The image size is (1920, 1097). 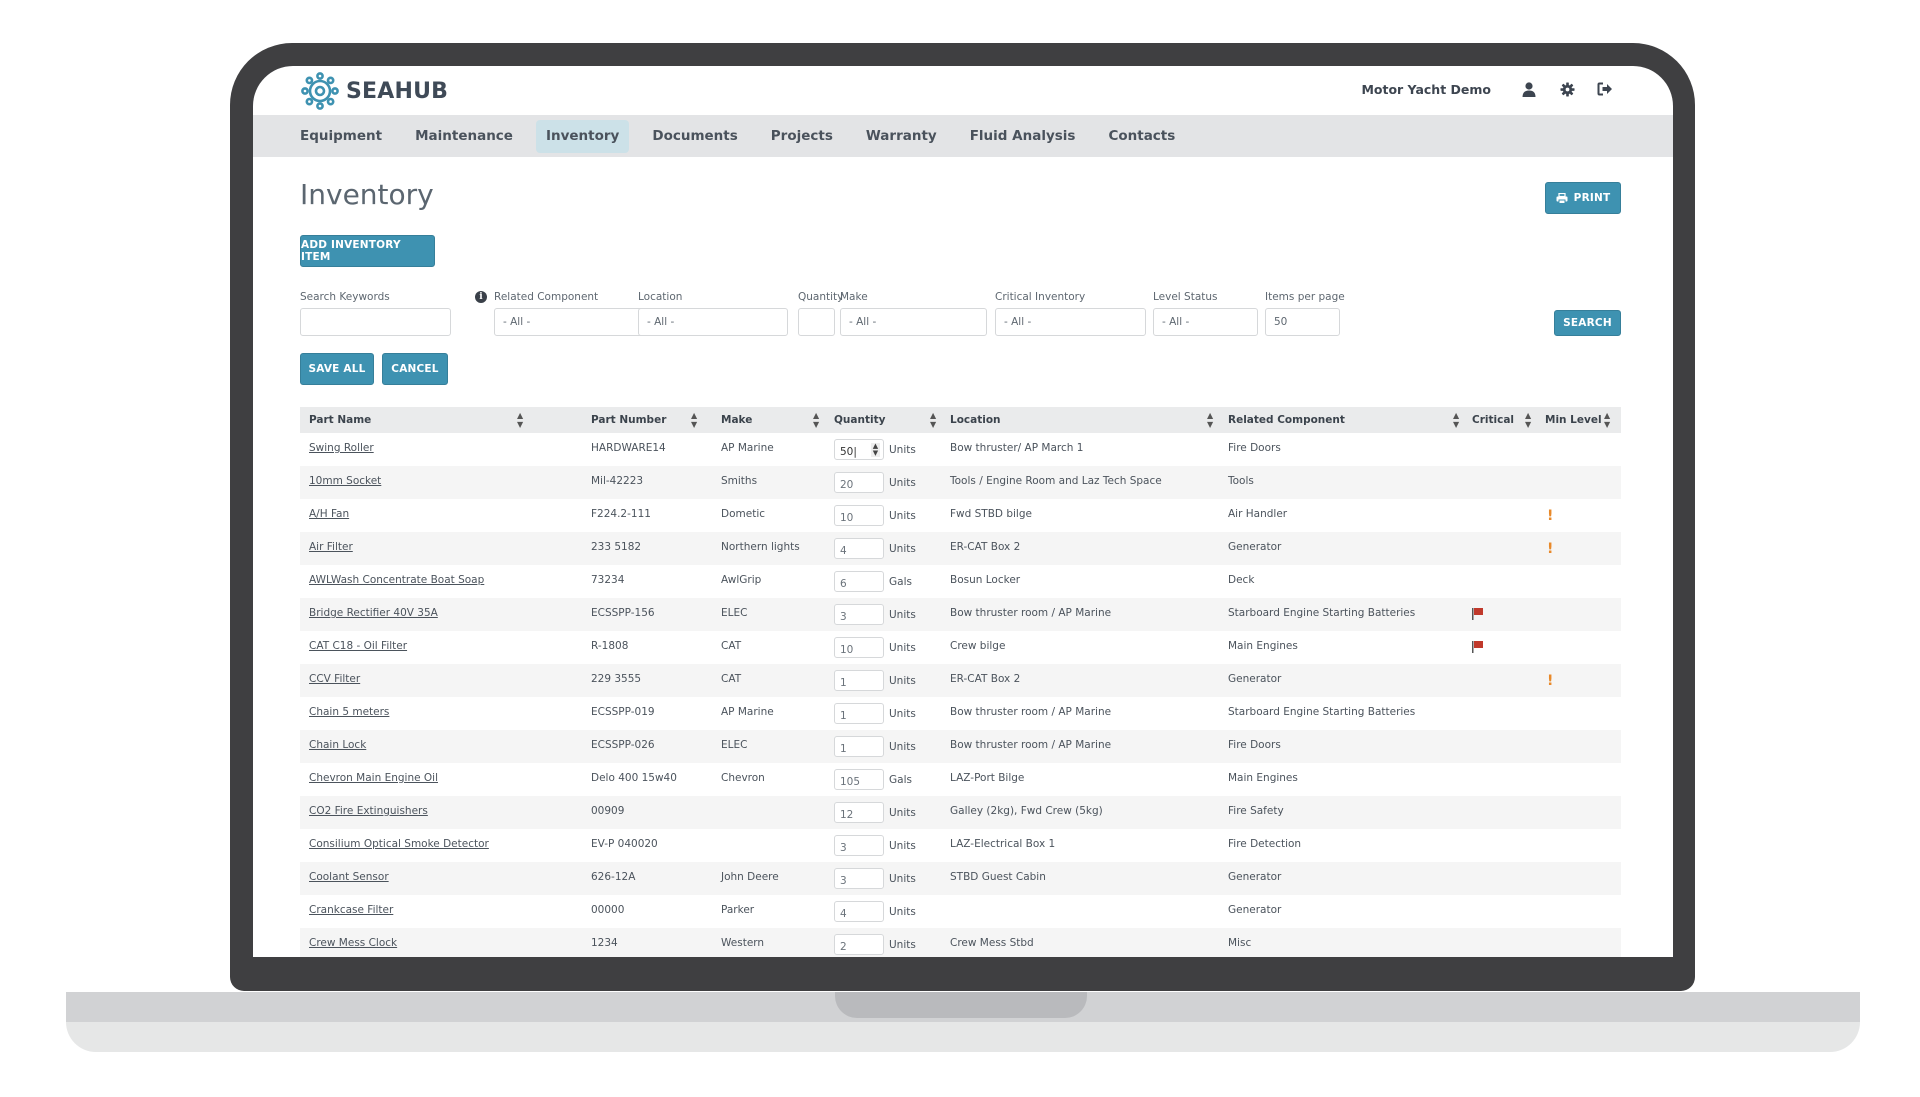 What do you see at coordinates (341, 448) in the screenshot?
I see `part-name-link: Swing Roller` at bounding box center [341, 448].